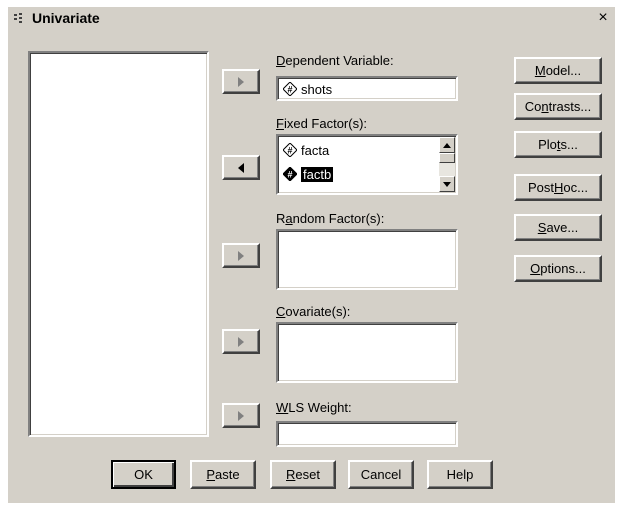 The image size is (617, 508). I want to click on fixed-factor-item-selected: # factb, so click(308, 174).